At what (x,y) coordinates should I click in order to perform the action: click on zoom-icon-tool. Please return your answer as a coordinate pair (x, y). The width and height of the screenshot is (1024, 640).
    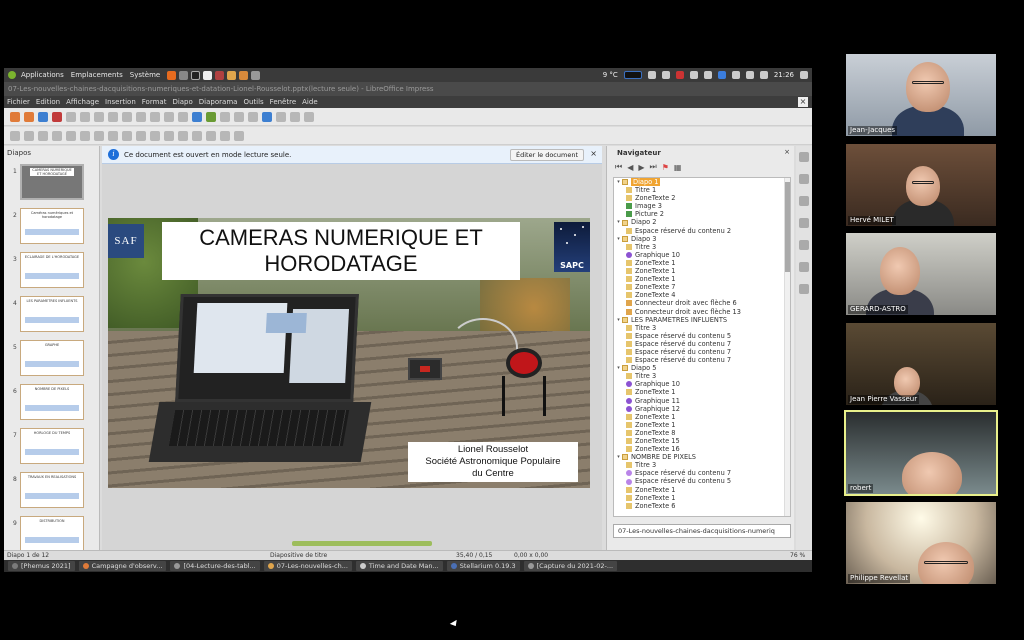
    Looking at the image, I should click on (29, 135).